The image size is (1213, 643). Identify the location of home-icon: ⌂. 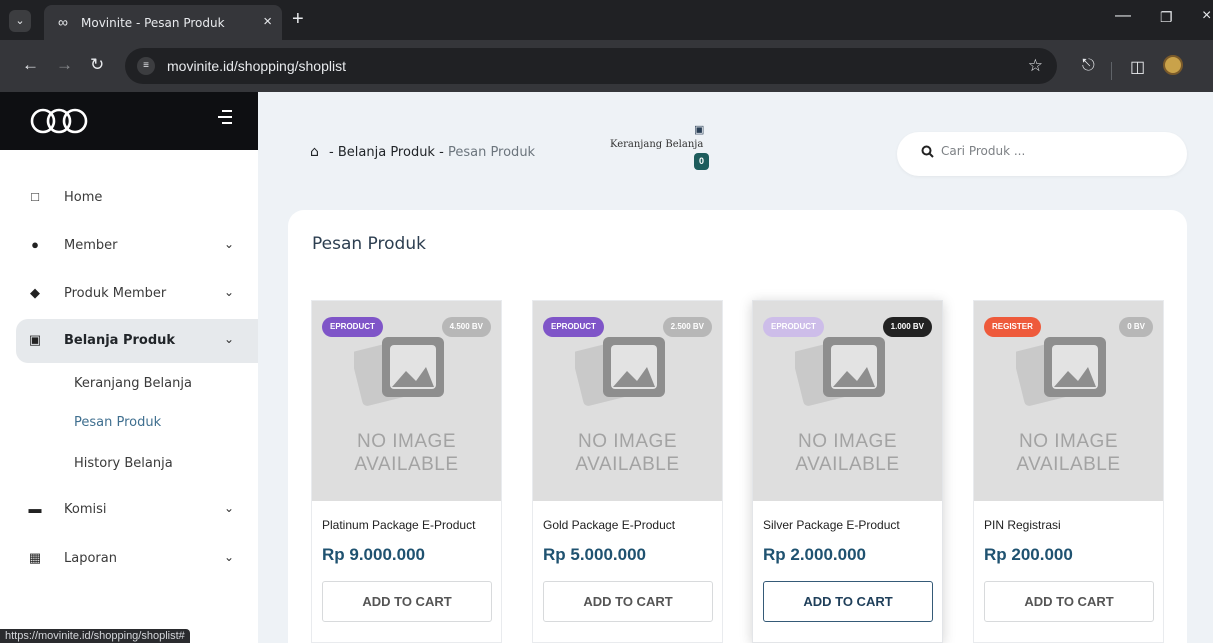
(314, 152).